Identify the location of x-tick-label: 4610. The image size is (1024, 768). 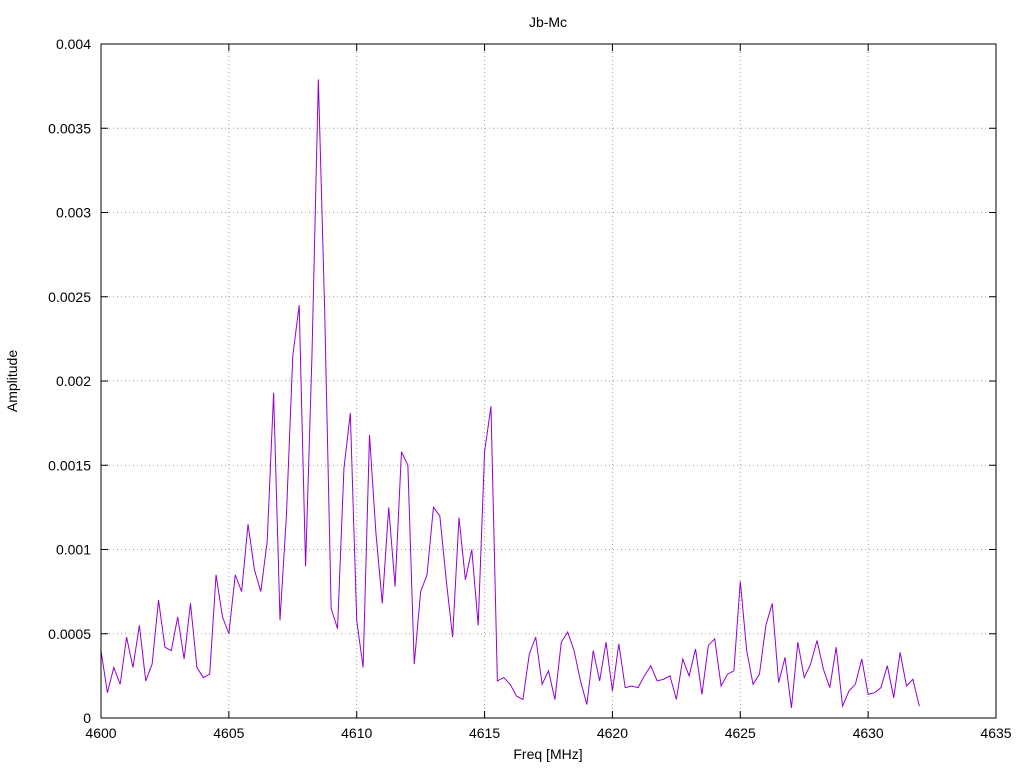
(356, 733).